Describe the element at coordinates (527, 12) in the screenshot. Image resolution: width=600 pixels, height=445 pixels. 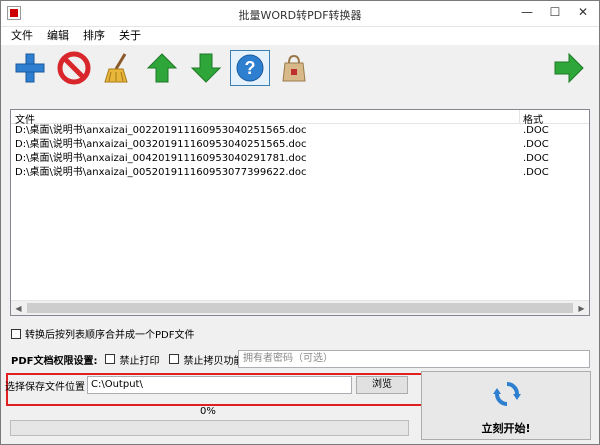
I see `minimize-icon: —` at that location.